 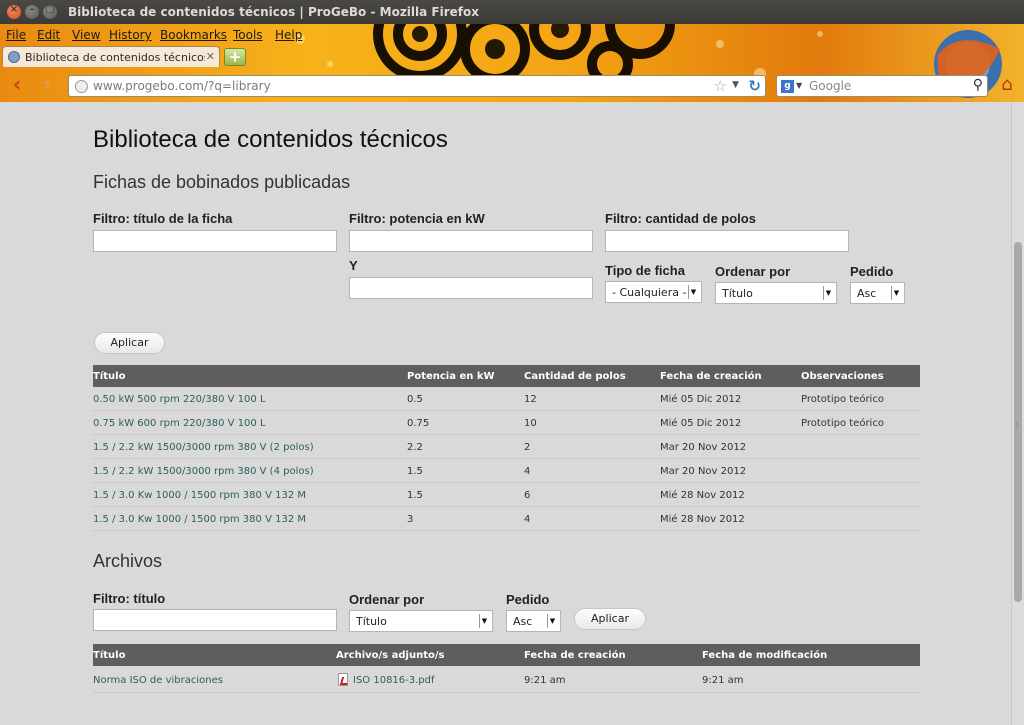 I want to click on search-input: Google, so click(x=830, y=86).